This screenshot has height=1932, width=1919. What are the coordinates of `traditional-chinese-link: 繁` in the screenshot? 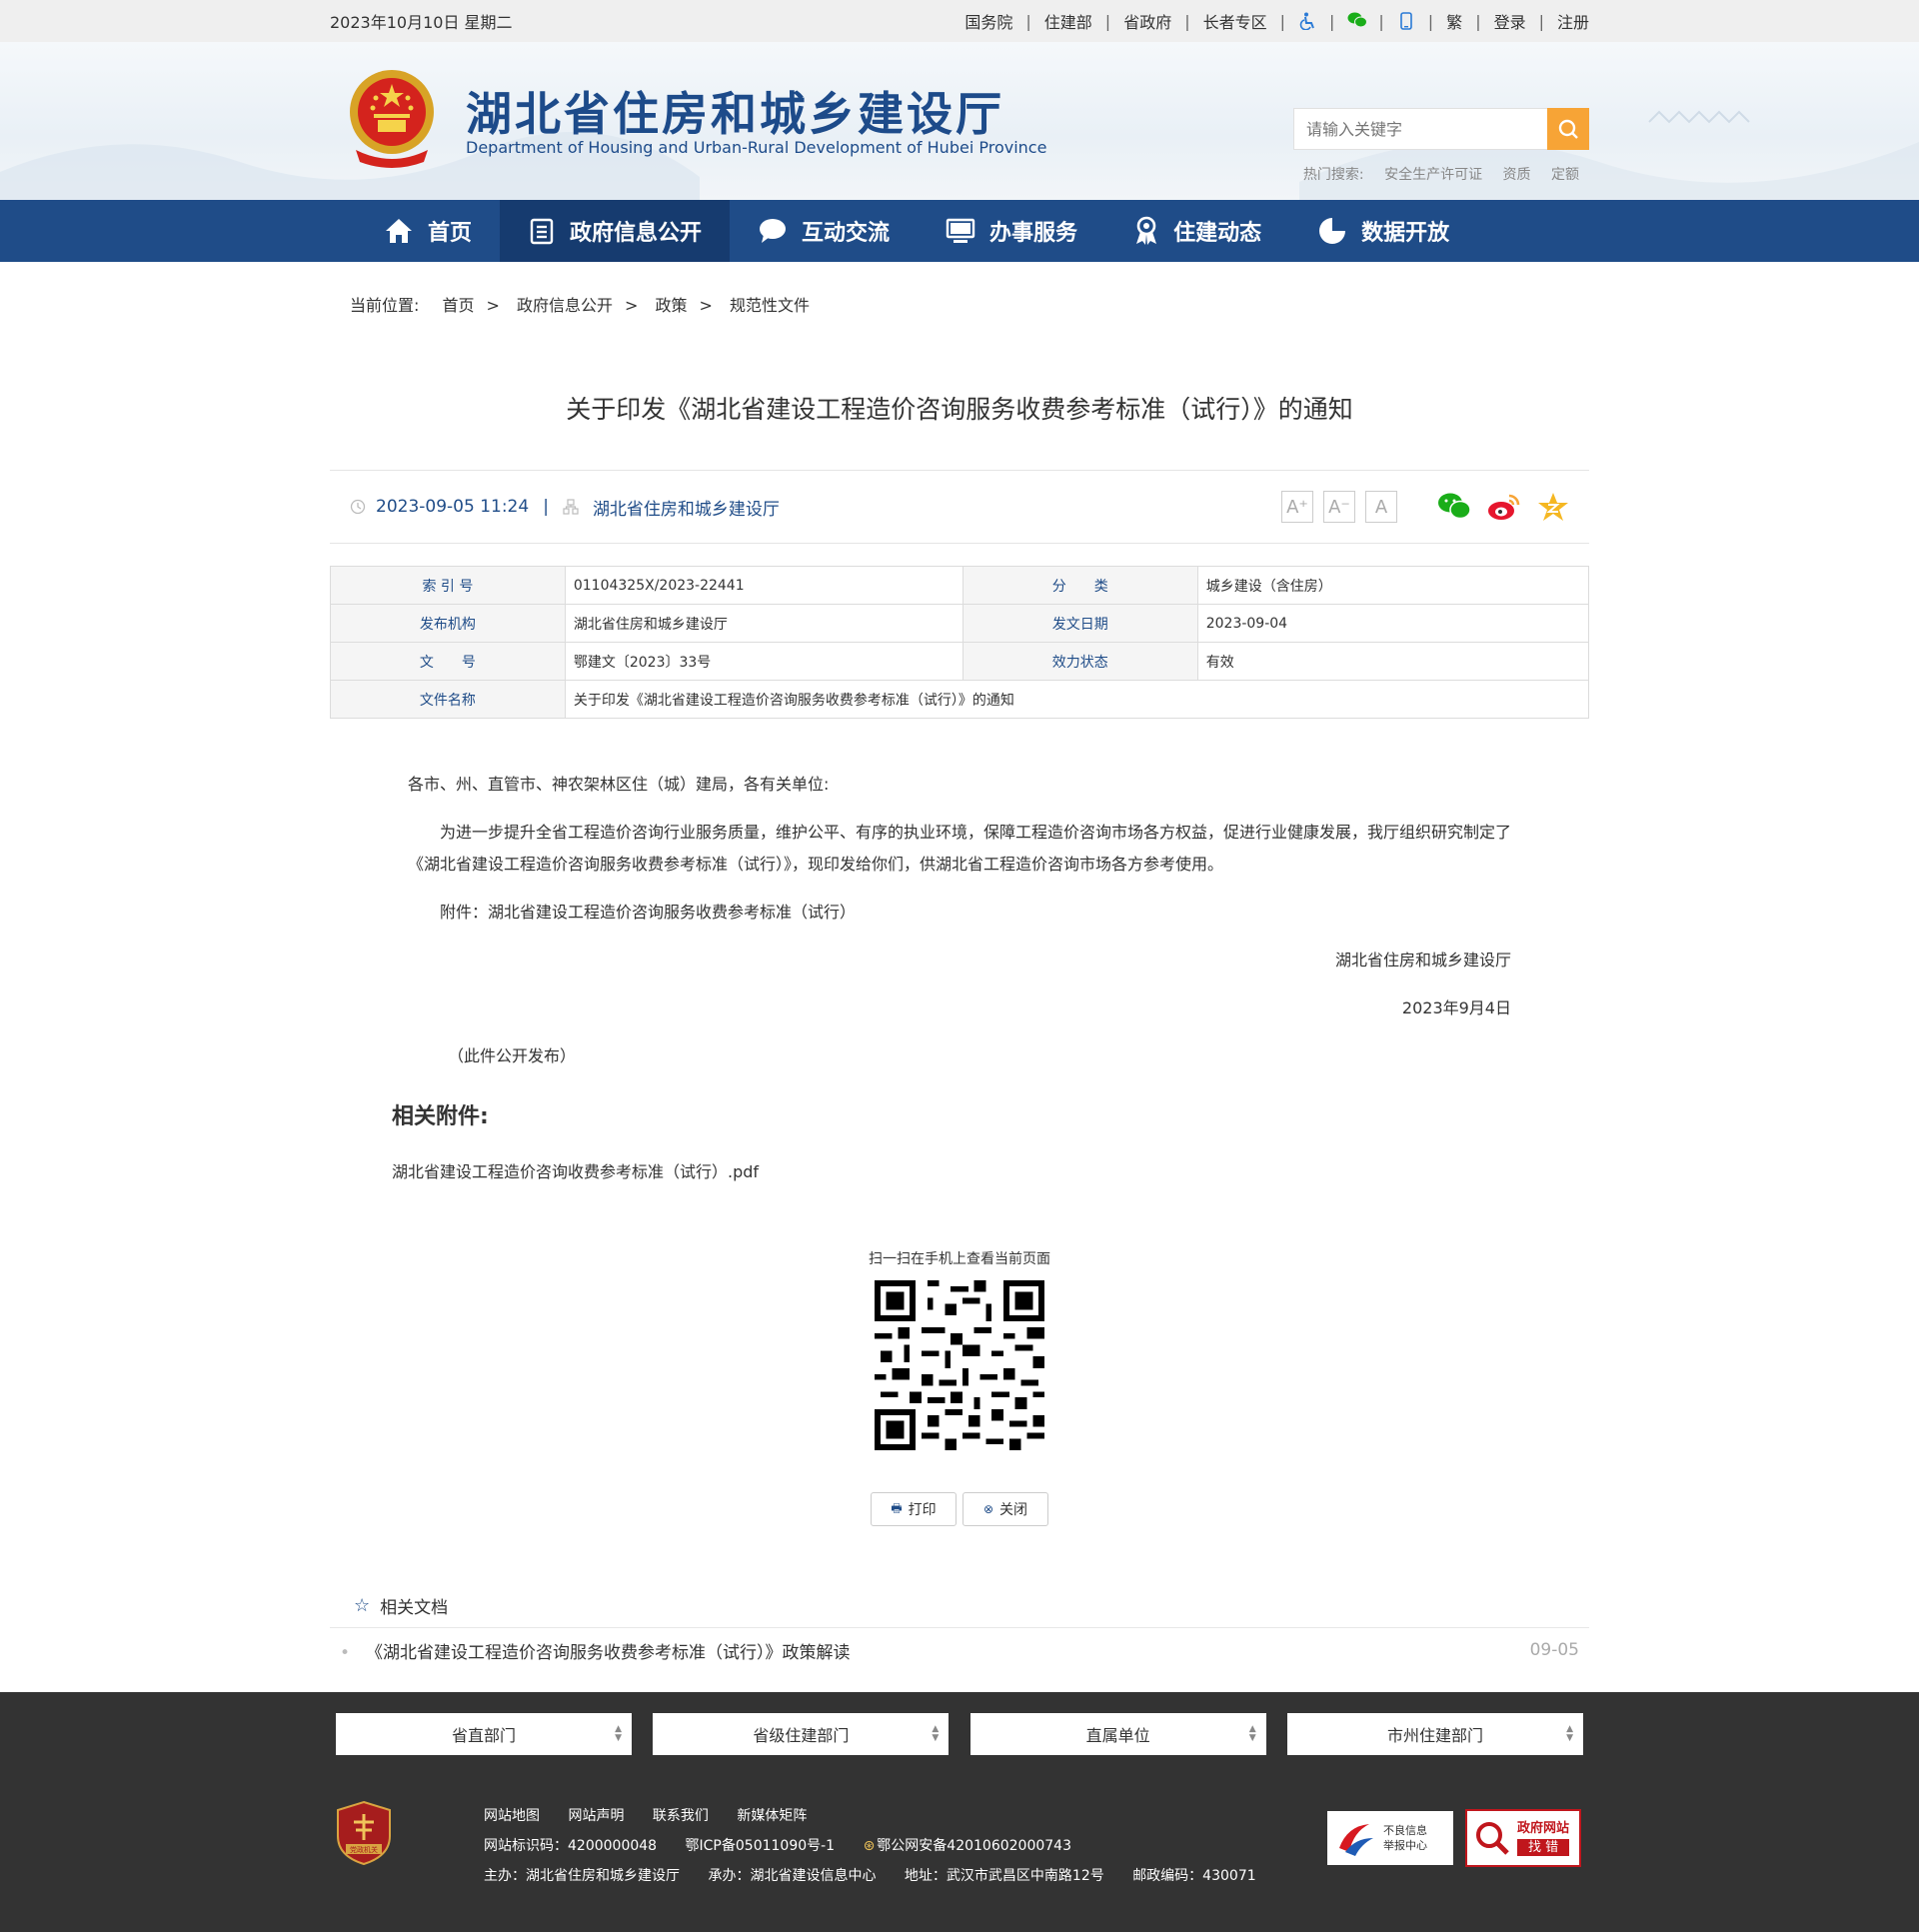 It's located at (1454, 21).